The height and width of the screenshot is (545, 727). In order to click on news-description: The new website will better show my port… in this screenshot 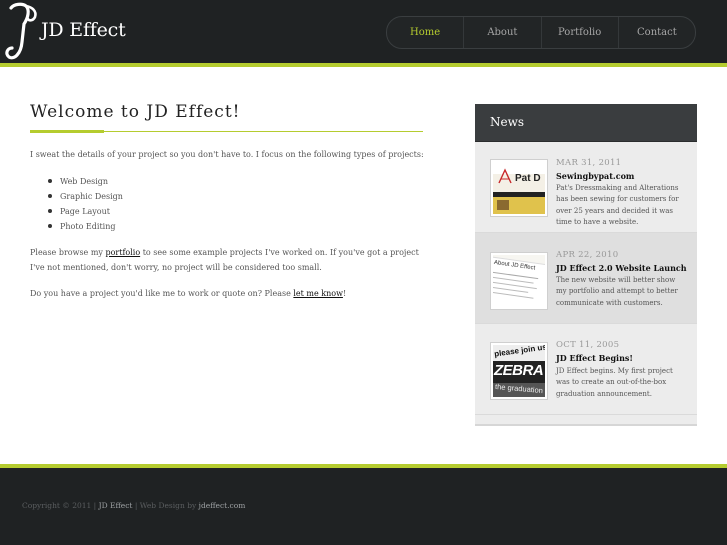, I will do `click(617, 291)`.